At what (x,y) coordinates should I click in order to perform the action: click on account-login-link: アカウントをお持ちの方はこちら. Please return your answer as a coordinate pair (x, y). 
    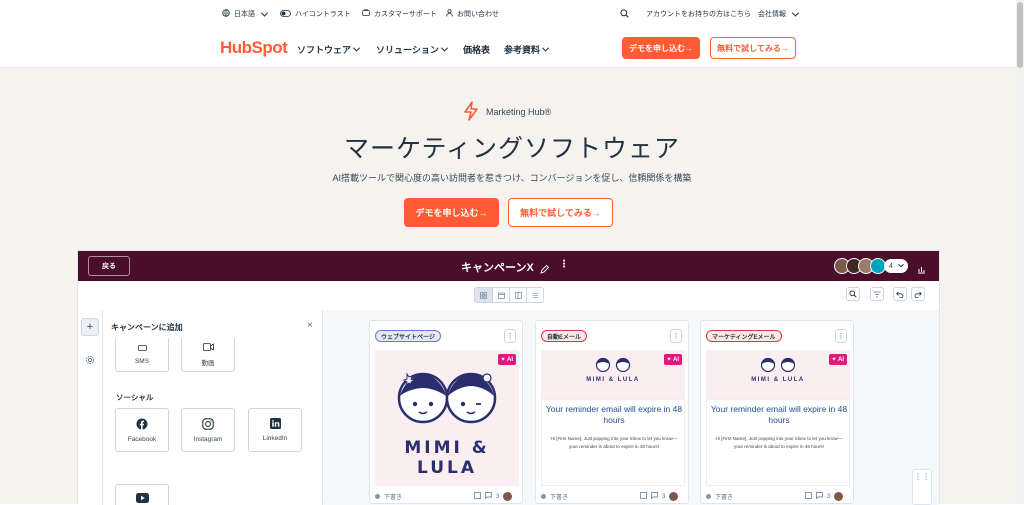
    Looking at the image, I should click on (698, 14).